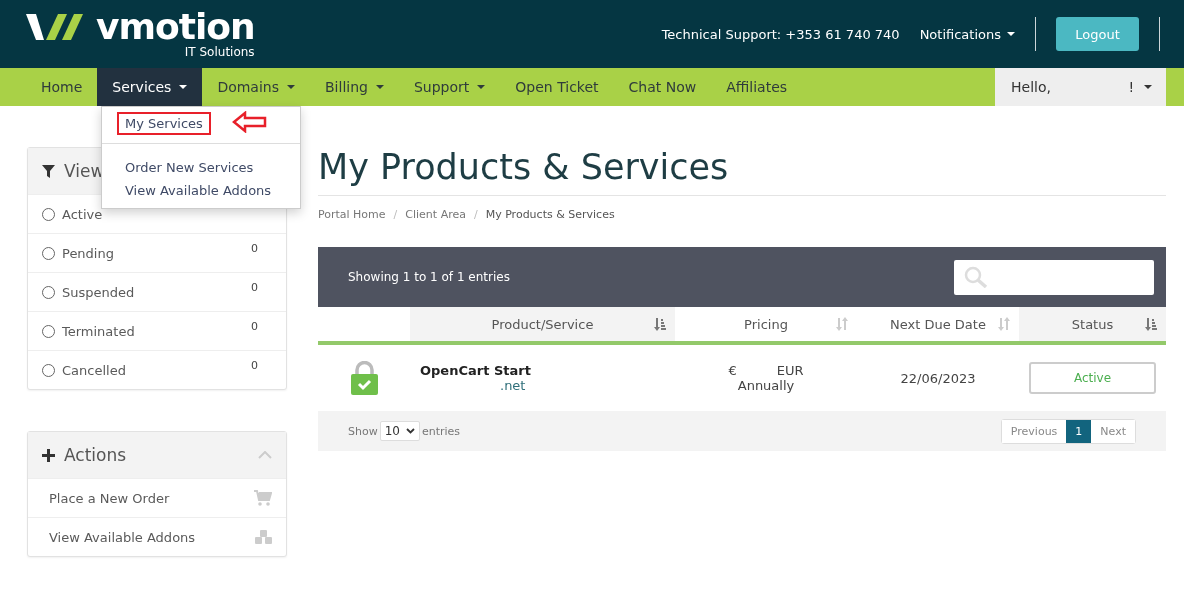 Image resolution: width=1184 pixels, height=590 pixels. Describe the element at coordinates (95, 455) in the screenshot. I see `card-title: Actions` at that location.